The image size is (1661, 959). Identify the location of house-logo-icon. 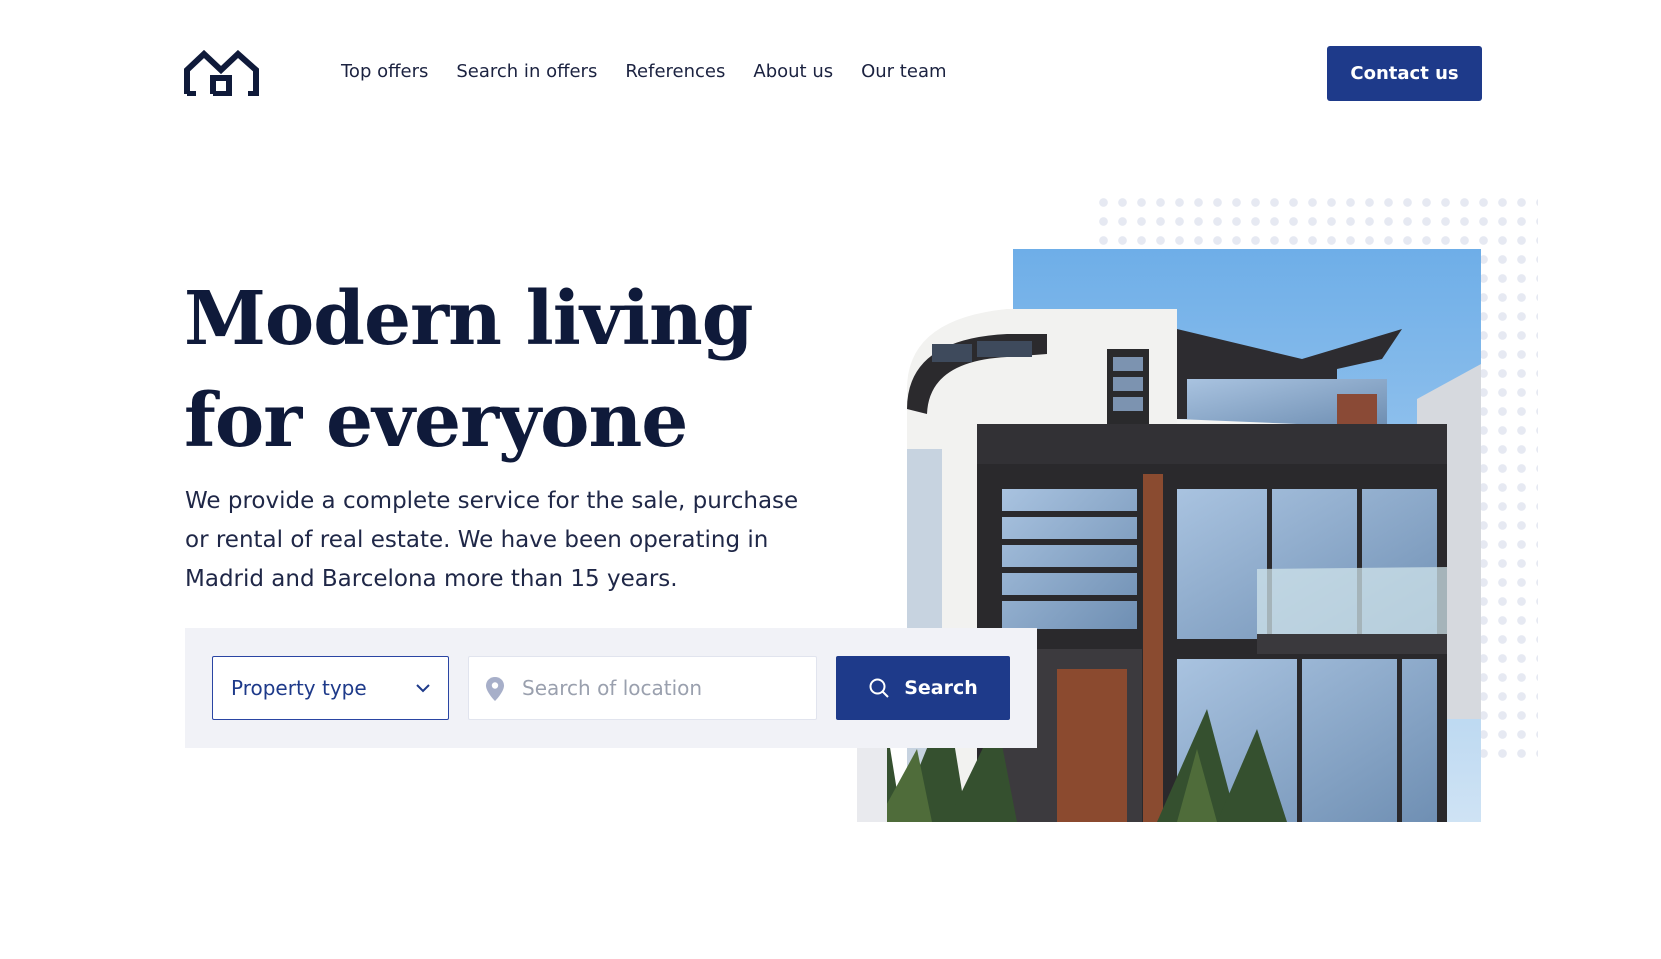
(222, 73).